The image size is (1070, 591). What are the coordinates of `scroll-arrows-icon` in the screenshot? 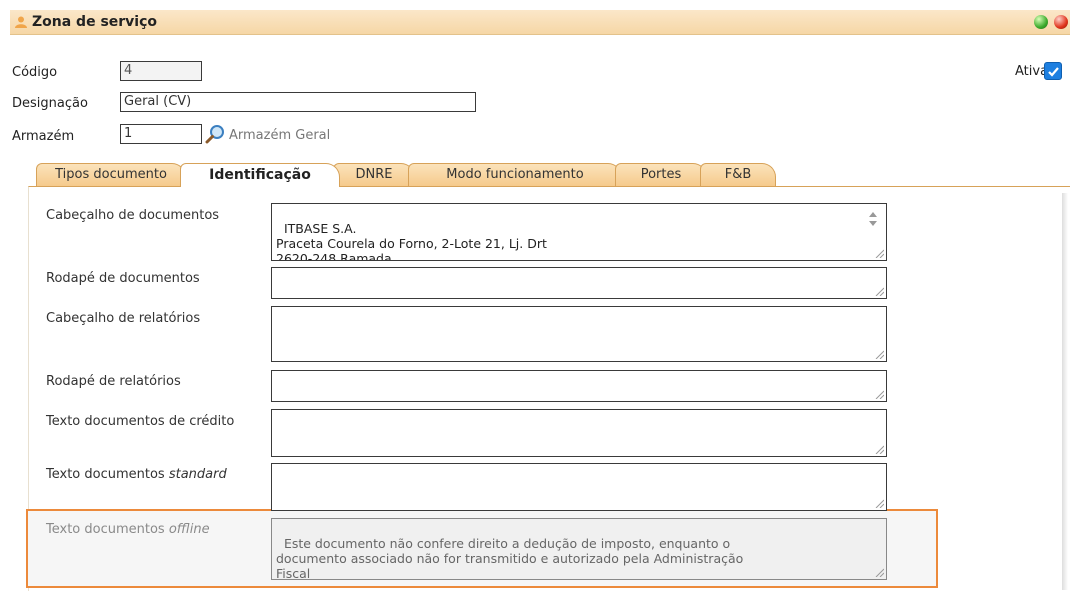 It's located at (873, 219).